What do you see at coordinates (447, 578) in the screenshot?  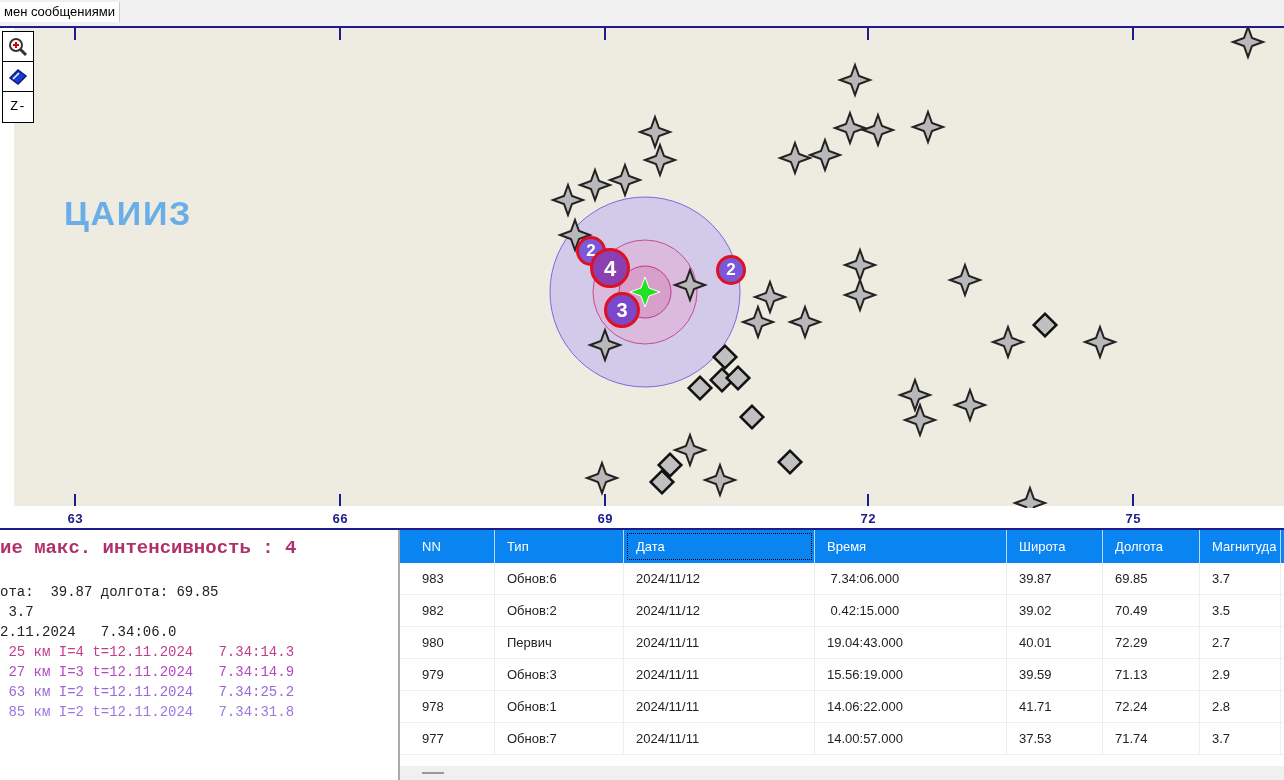 I see `table-cell: 983` at bounding box center [447, 578].